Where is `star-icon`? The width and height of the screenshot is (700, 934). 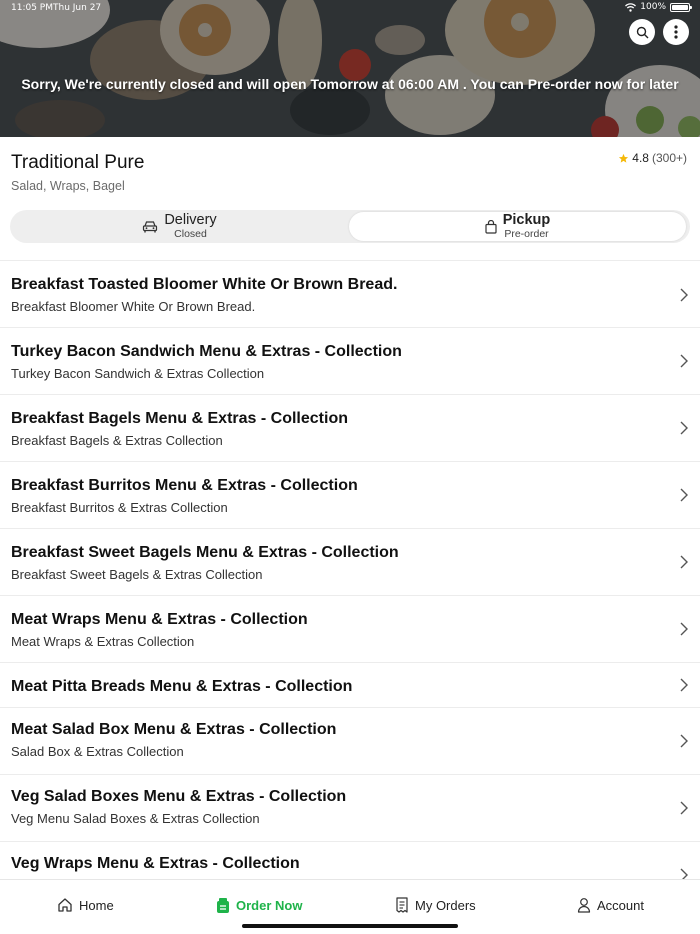 star-icon is located at coordinates (624, 158).